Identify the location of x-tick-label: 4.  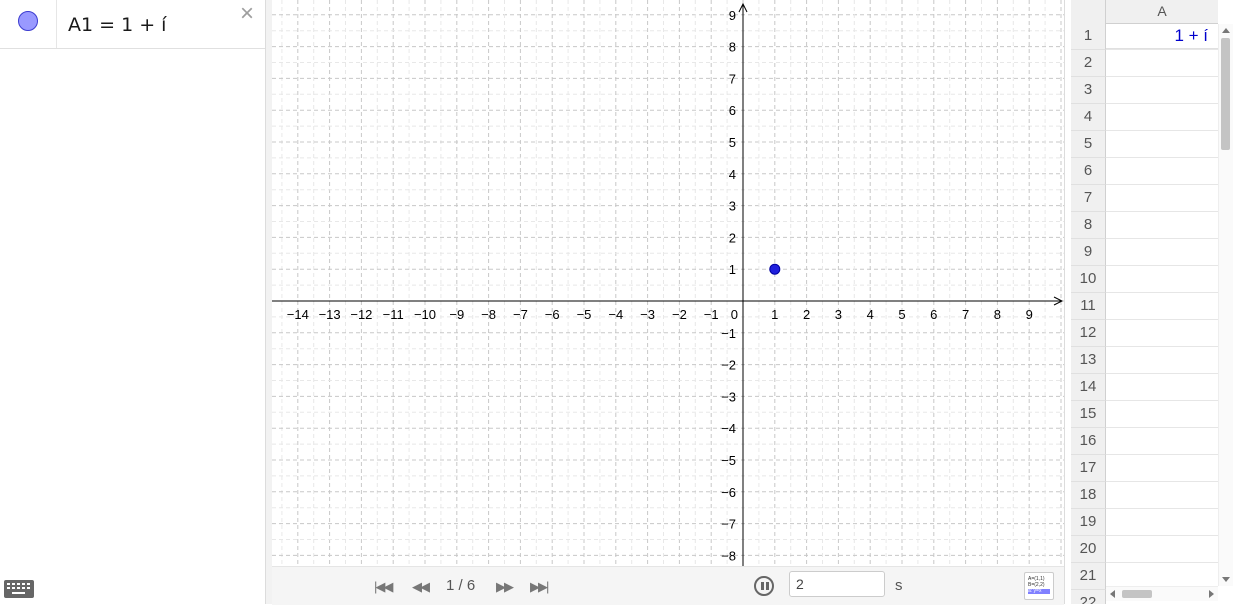
(870, 314).